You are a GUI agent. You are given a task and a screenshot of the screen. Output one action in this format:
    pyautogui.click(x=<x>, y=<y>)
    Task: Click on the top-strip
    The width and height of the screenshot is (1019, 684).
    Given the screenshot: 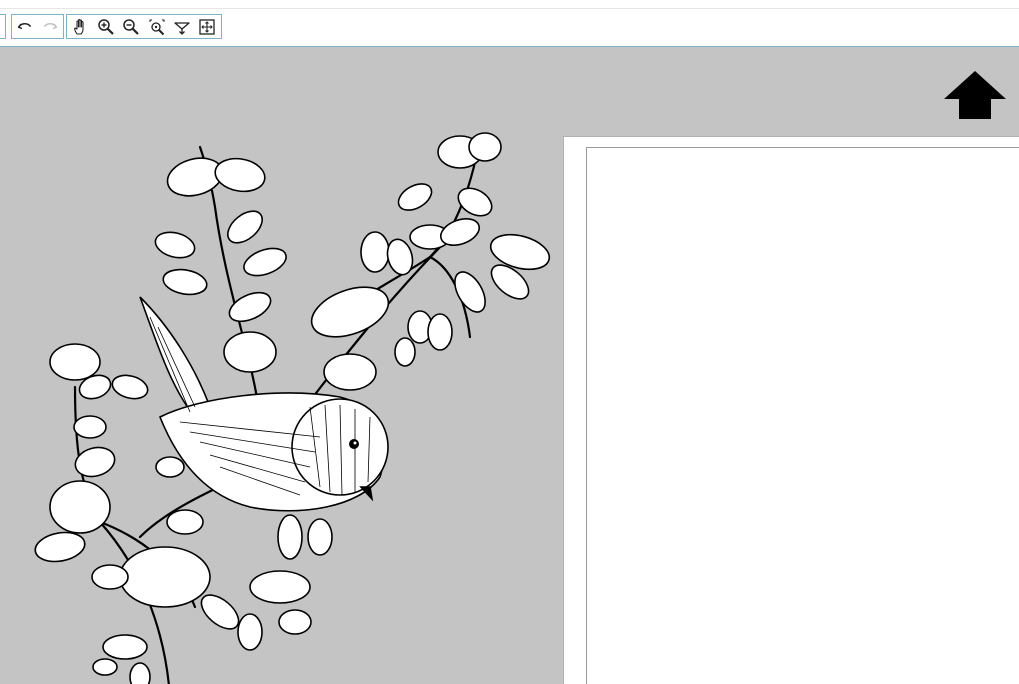 What is the action you would take?
    pyautogui.click(x=509, y=4)
    